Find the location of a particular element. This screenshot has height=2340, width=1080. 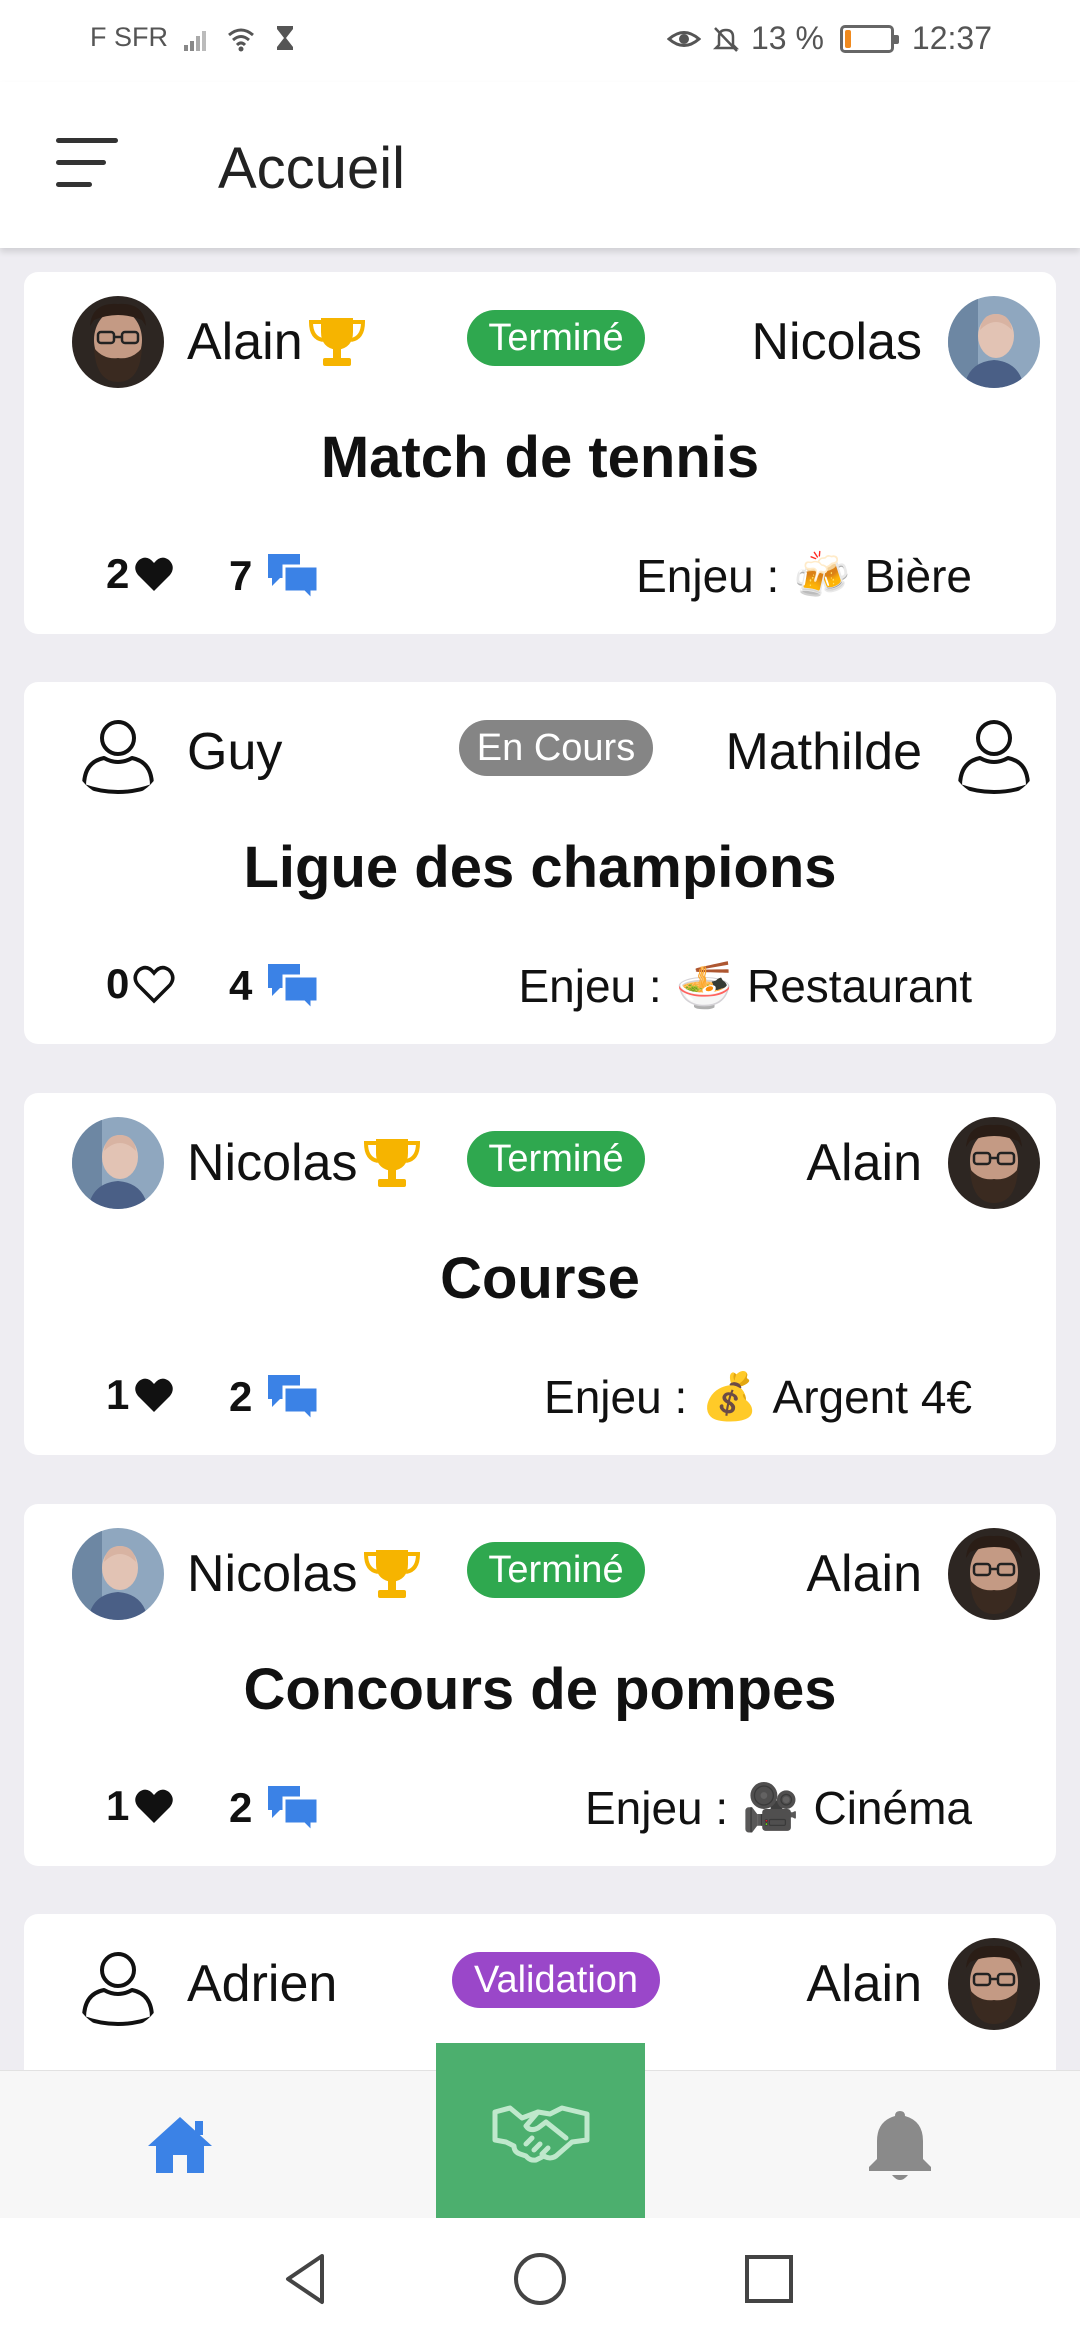

comment-count: 7 is located at coordinates (241, 575).